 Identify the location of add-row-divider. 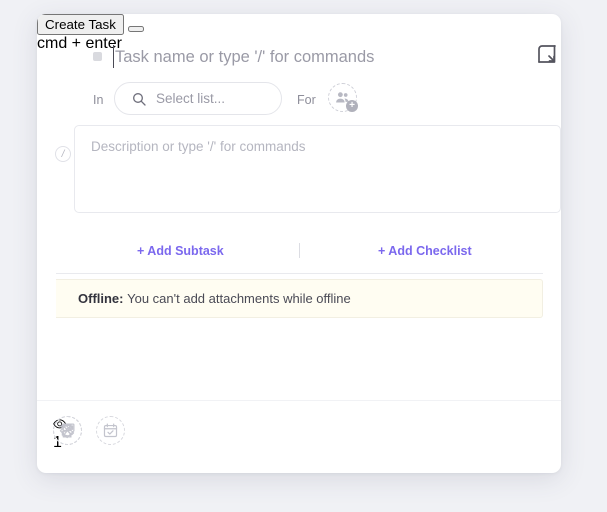
(299, 250).